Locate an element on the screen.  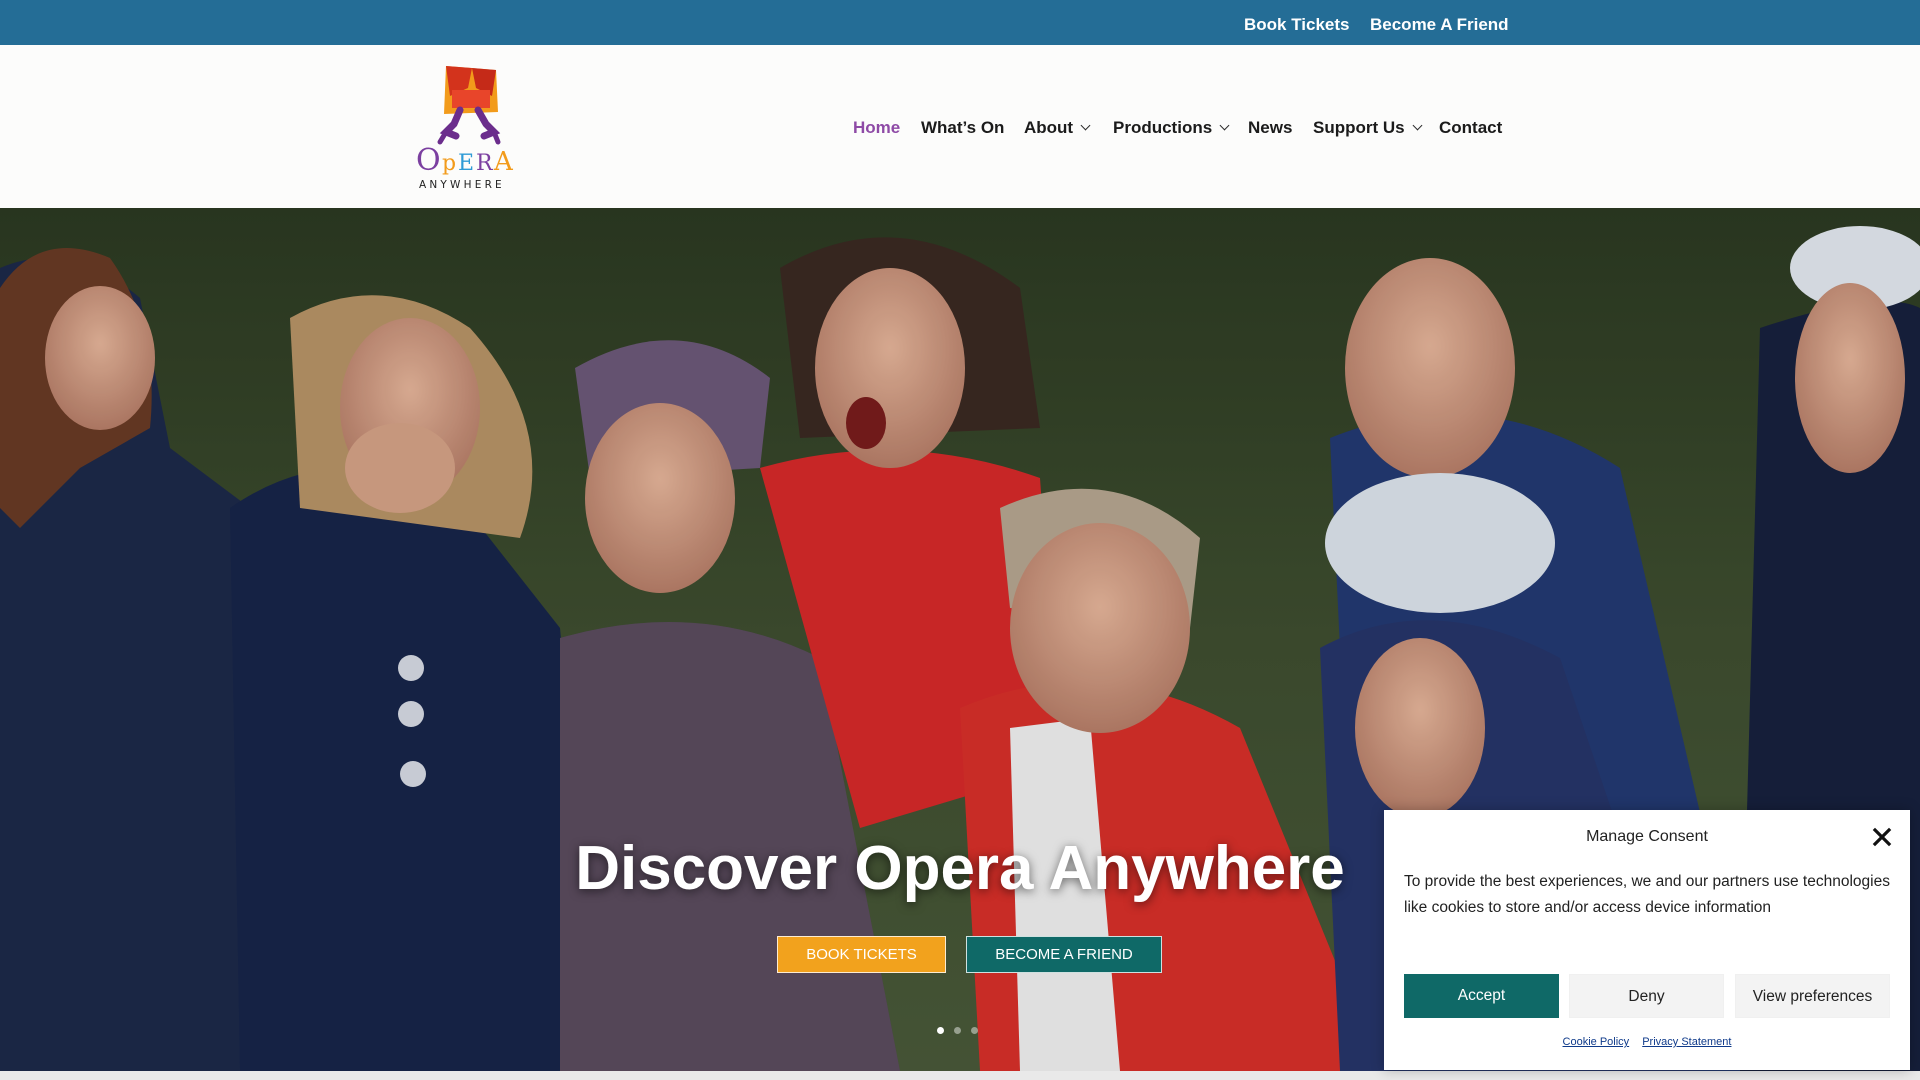
hero-become-friend-button: BECOME A FRIEND is located at coordinates (1064, 954).